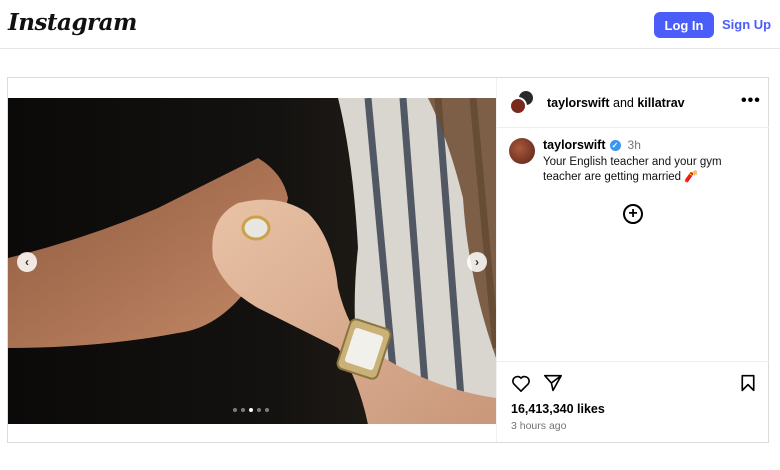 The image size is (780, 470). What do you see at coordinates (72, 22) in the screenshot?
I see `instagram-logo: Instagram` at bounding box center [72, 22].